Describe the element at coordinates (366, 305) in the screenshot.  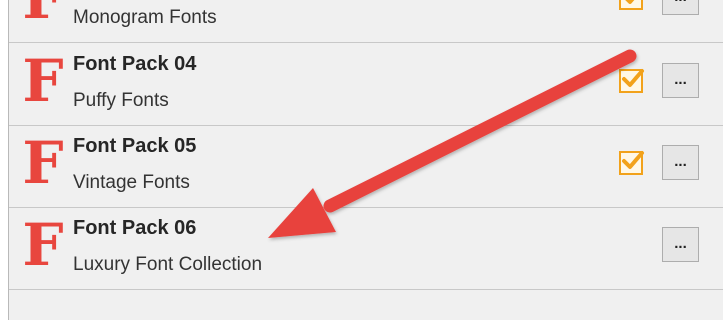
I see `list-empty-area` at that location.